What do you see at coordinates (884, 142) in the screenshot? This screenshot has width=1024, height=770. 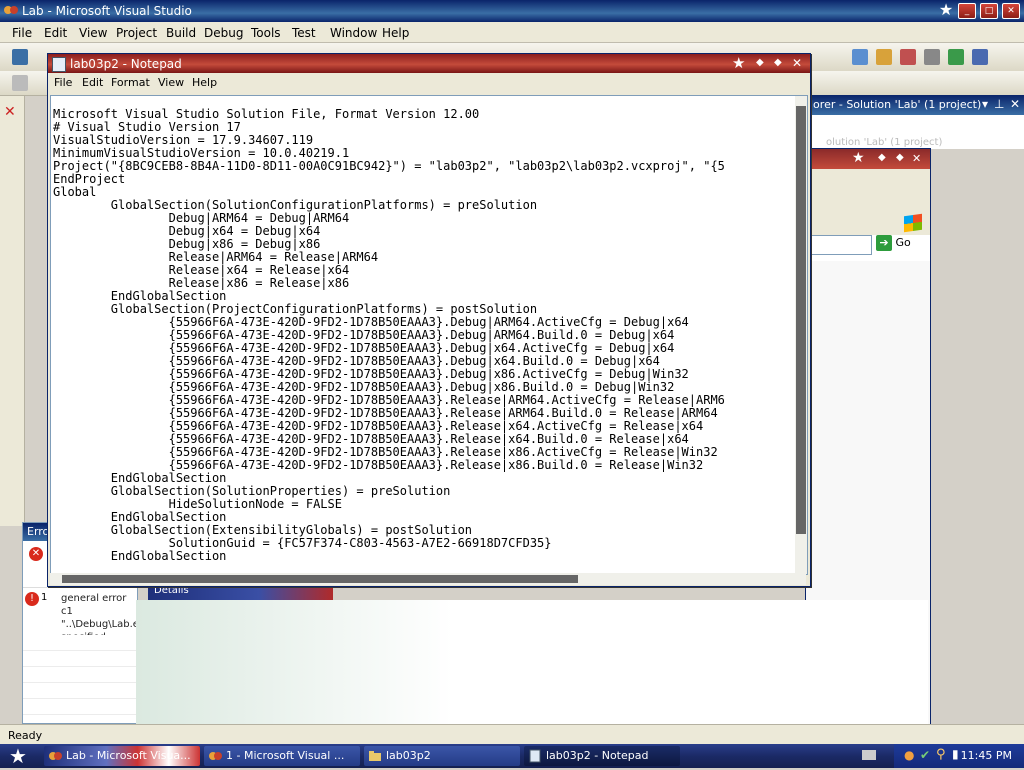 I see `solution-node: olution 'Lab' (1 project)` at bounding box center [884, 142].